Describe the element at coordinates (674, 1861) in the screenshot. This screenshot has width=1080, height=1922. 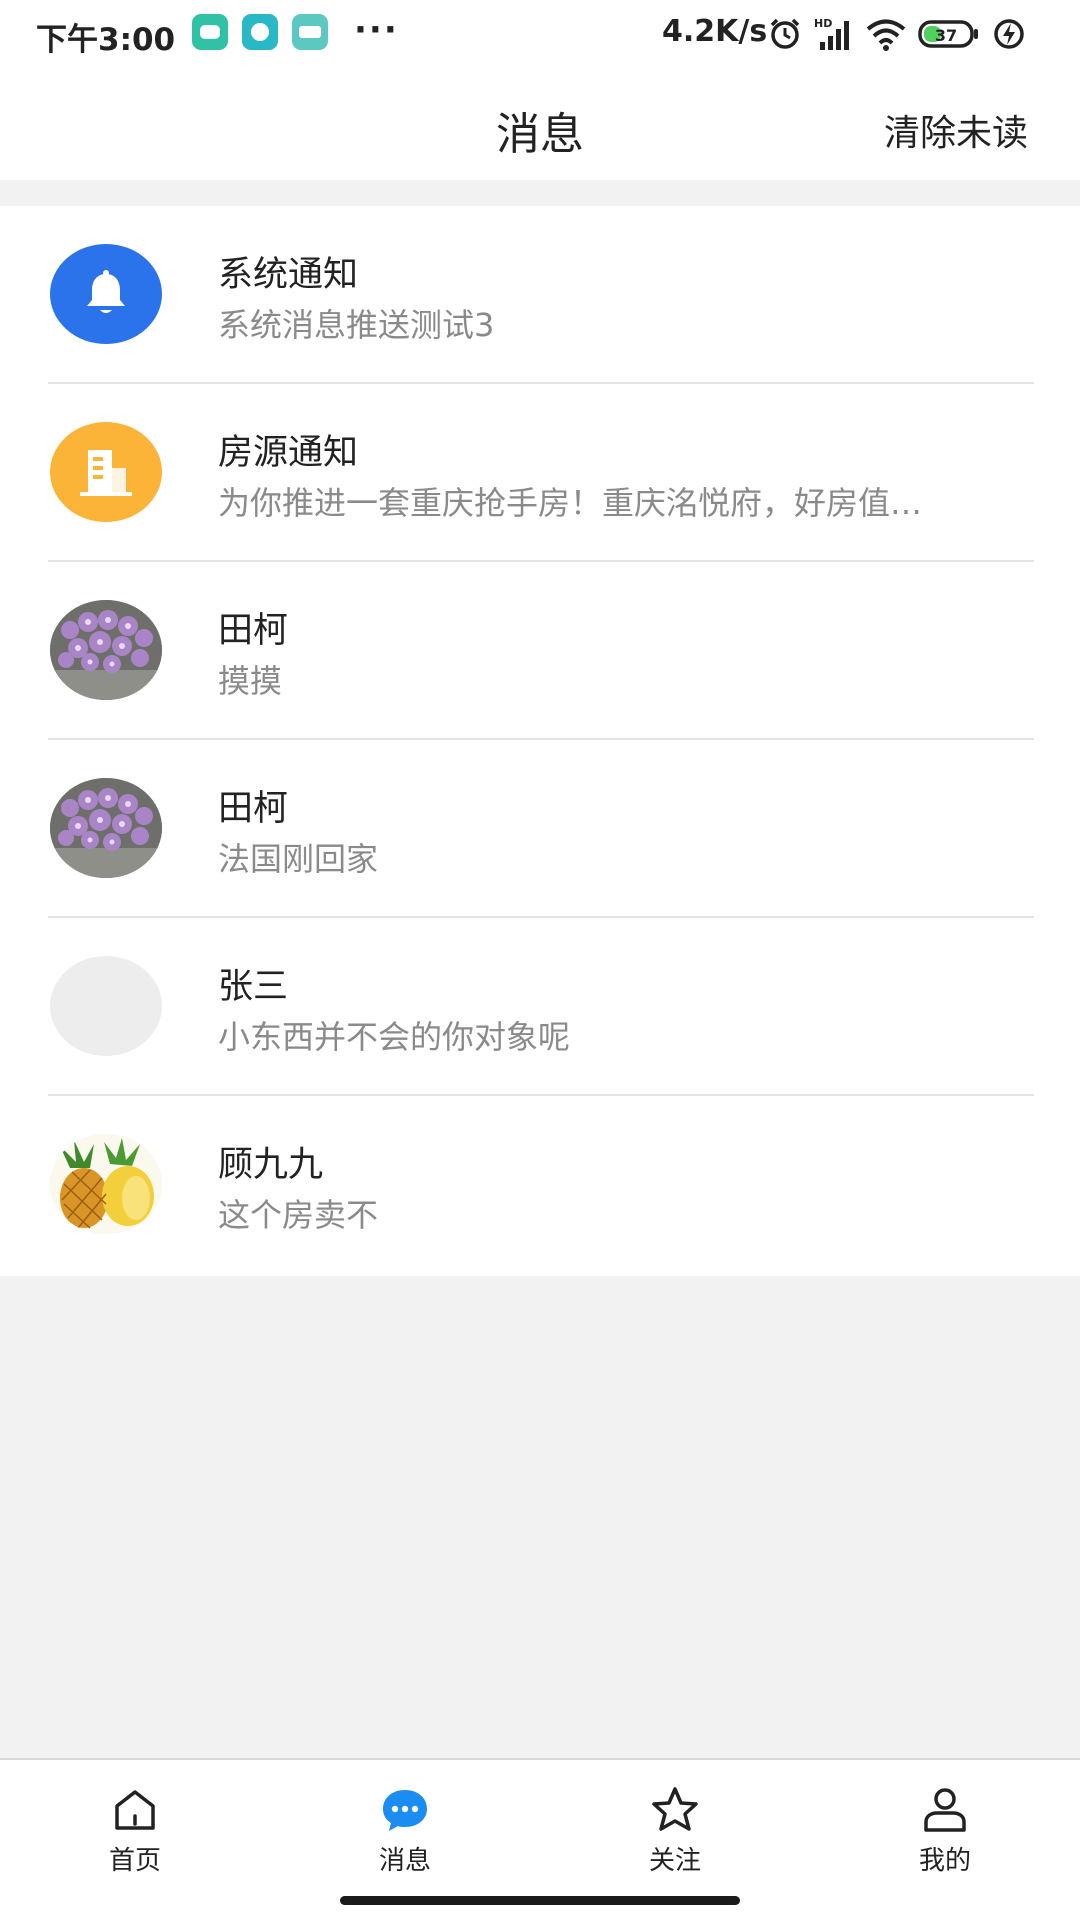
I see `tab-label: 关注` at that location.